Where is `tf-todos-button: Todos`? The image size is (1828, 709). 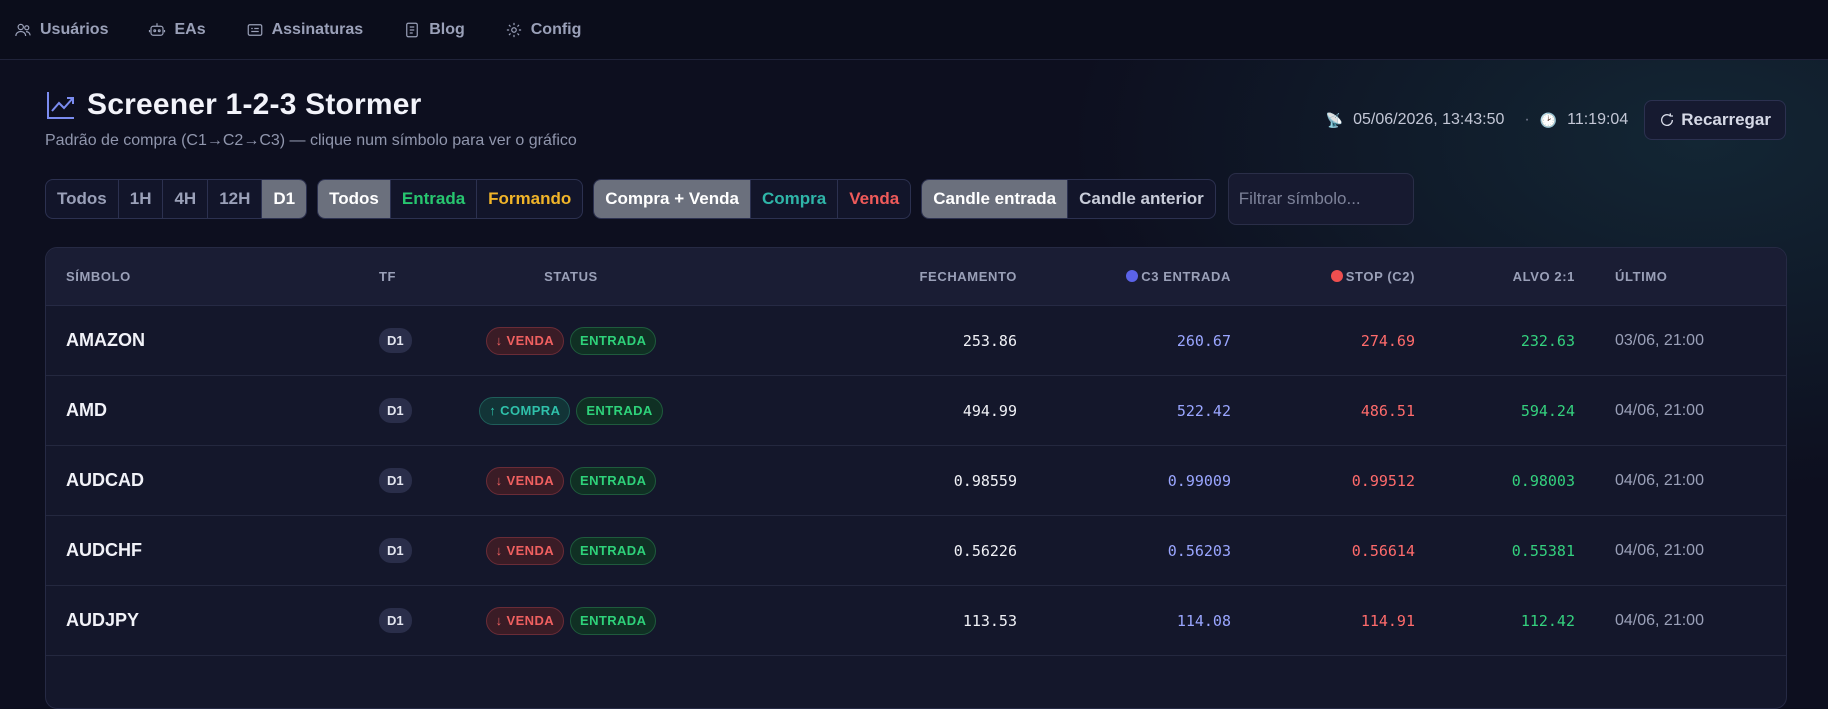 tf-todos-button: Todos is located at coordinates (82, 199).